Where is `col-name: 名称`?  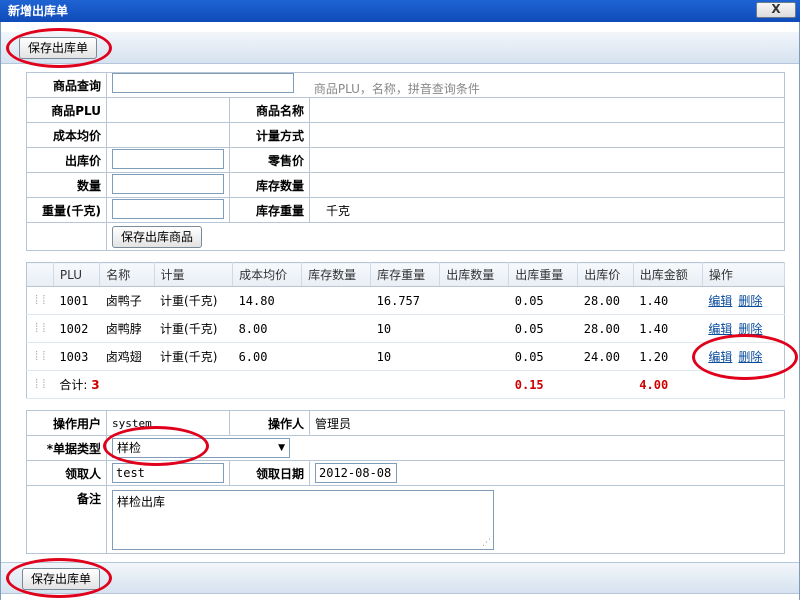 col-name: 名称 is located at coordinates (127, 274).